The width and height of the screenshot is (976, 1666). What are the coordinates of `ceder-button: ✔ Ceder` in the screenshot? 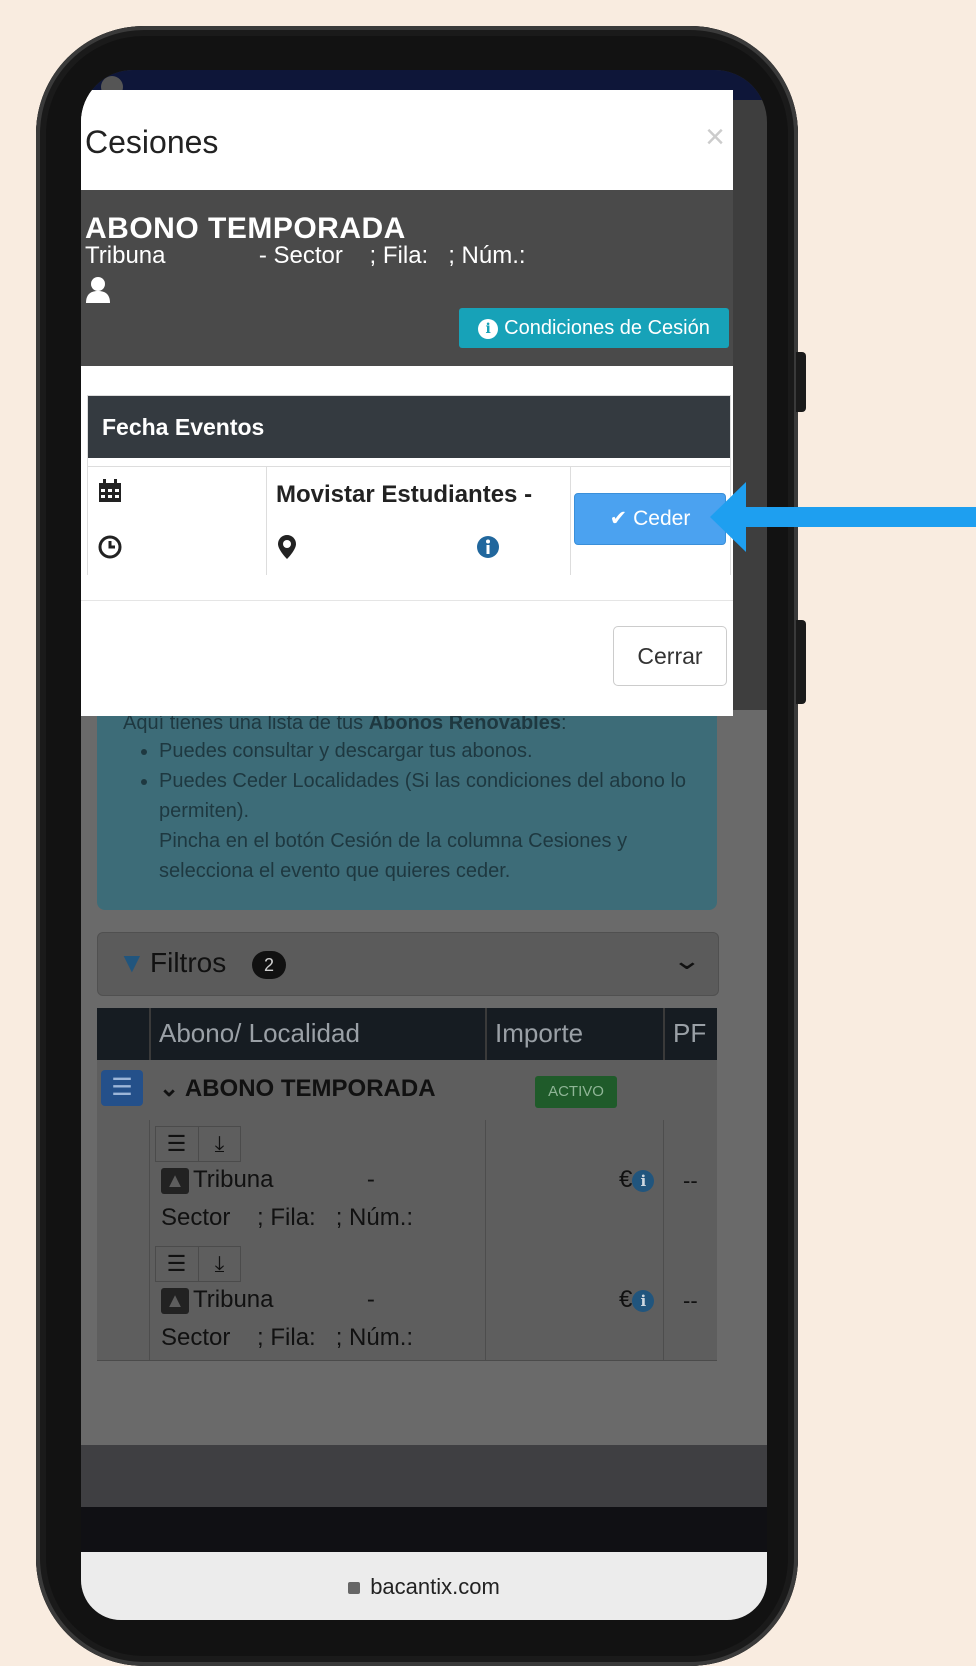 It's located at (650, 519).